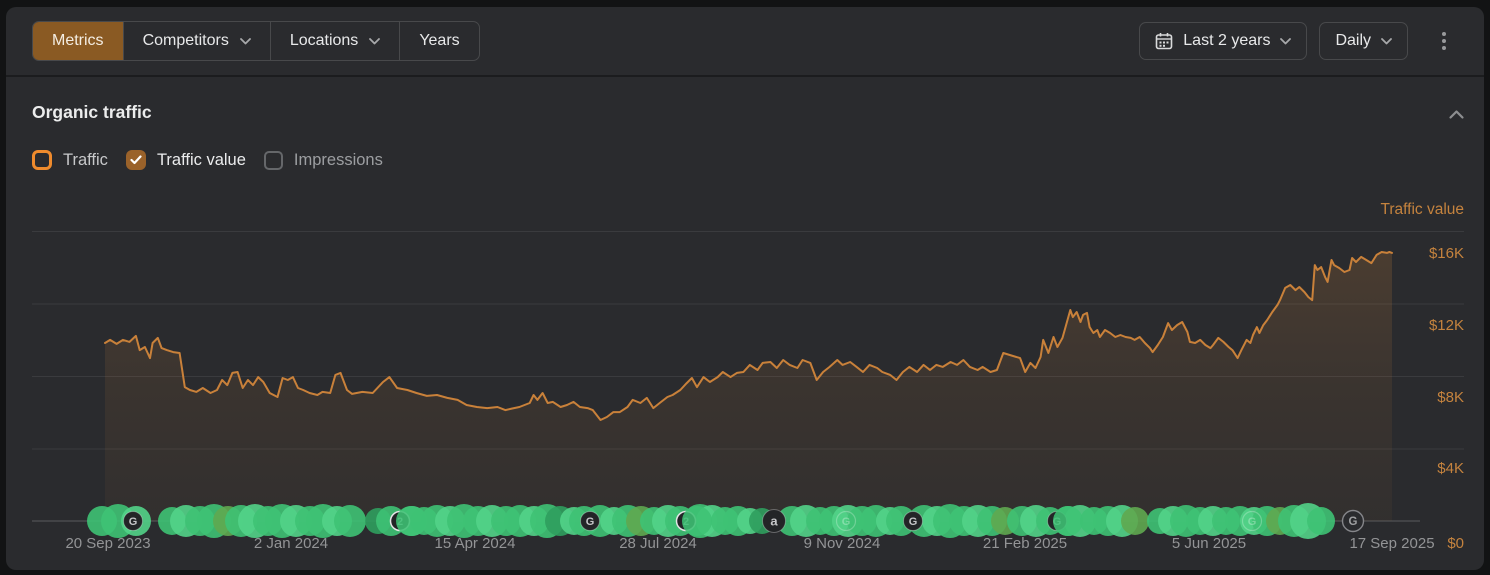 The image size is (1490, 575). I want to click on y-axis-title: Traffic value, so click(1422, 209).